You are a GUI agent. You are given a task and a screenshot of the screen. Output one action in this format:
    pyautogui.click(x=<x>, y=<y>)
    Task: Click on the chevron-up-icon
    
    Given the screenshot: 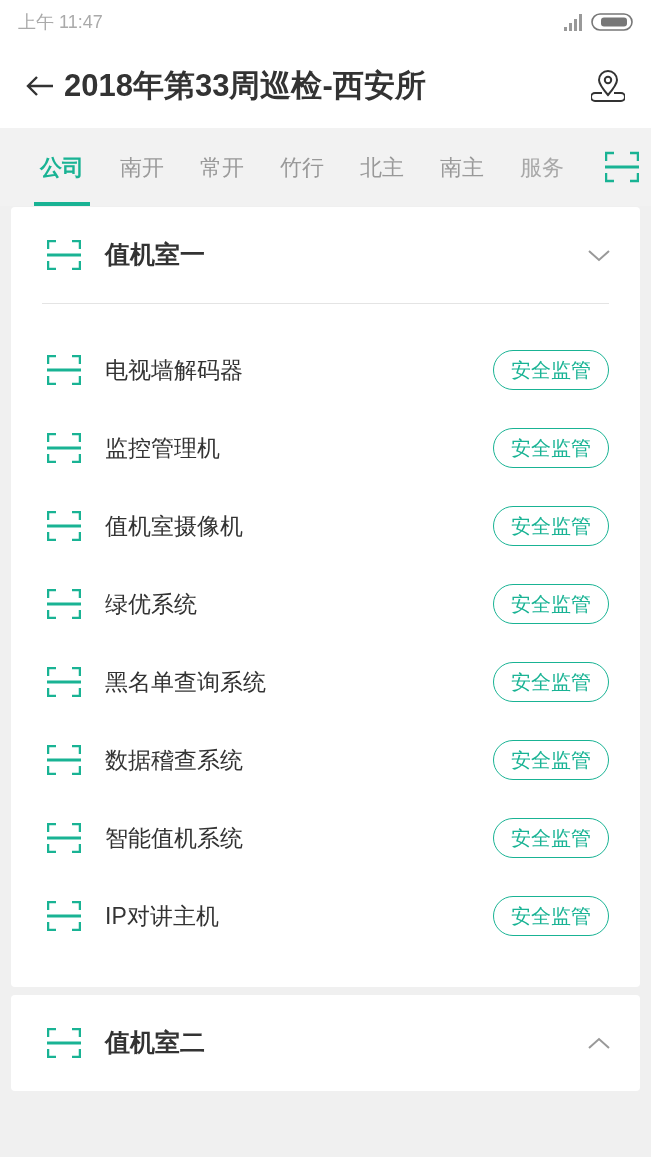 What is the action you would take?
    pyautogui.click(x=599, y=1043)
    